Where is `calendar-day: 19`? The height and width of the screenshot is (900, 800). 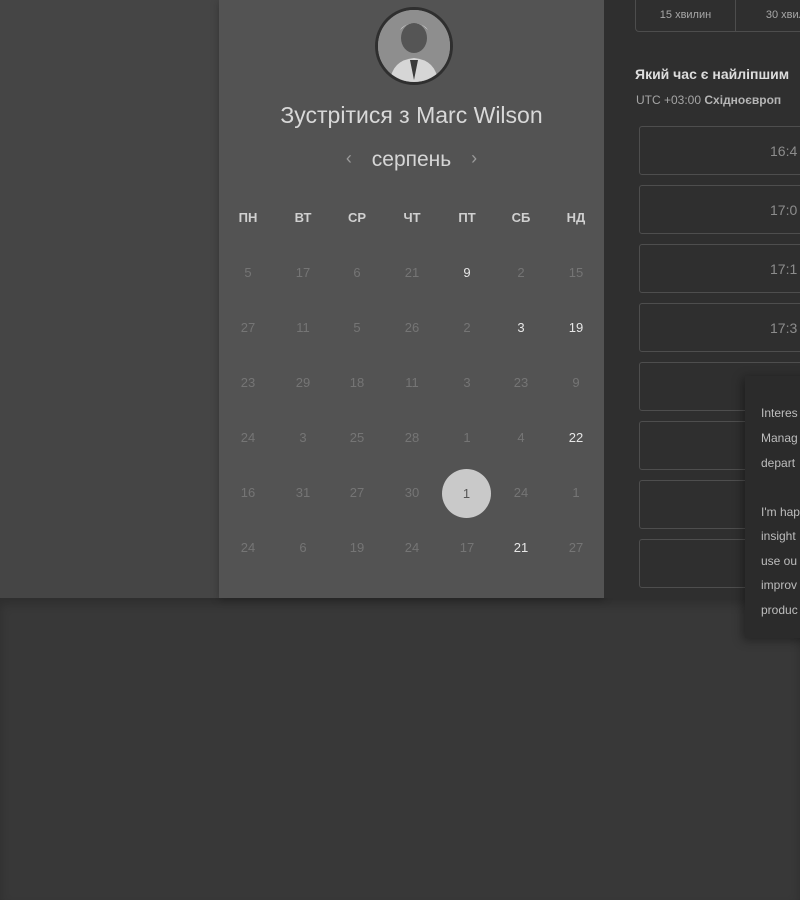 calendar-day: 19 is located at coordinates (357, 547).